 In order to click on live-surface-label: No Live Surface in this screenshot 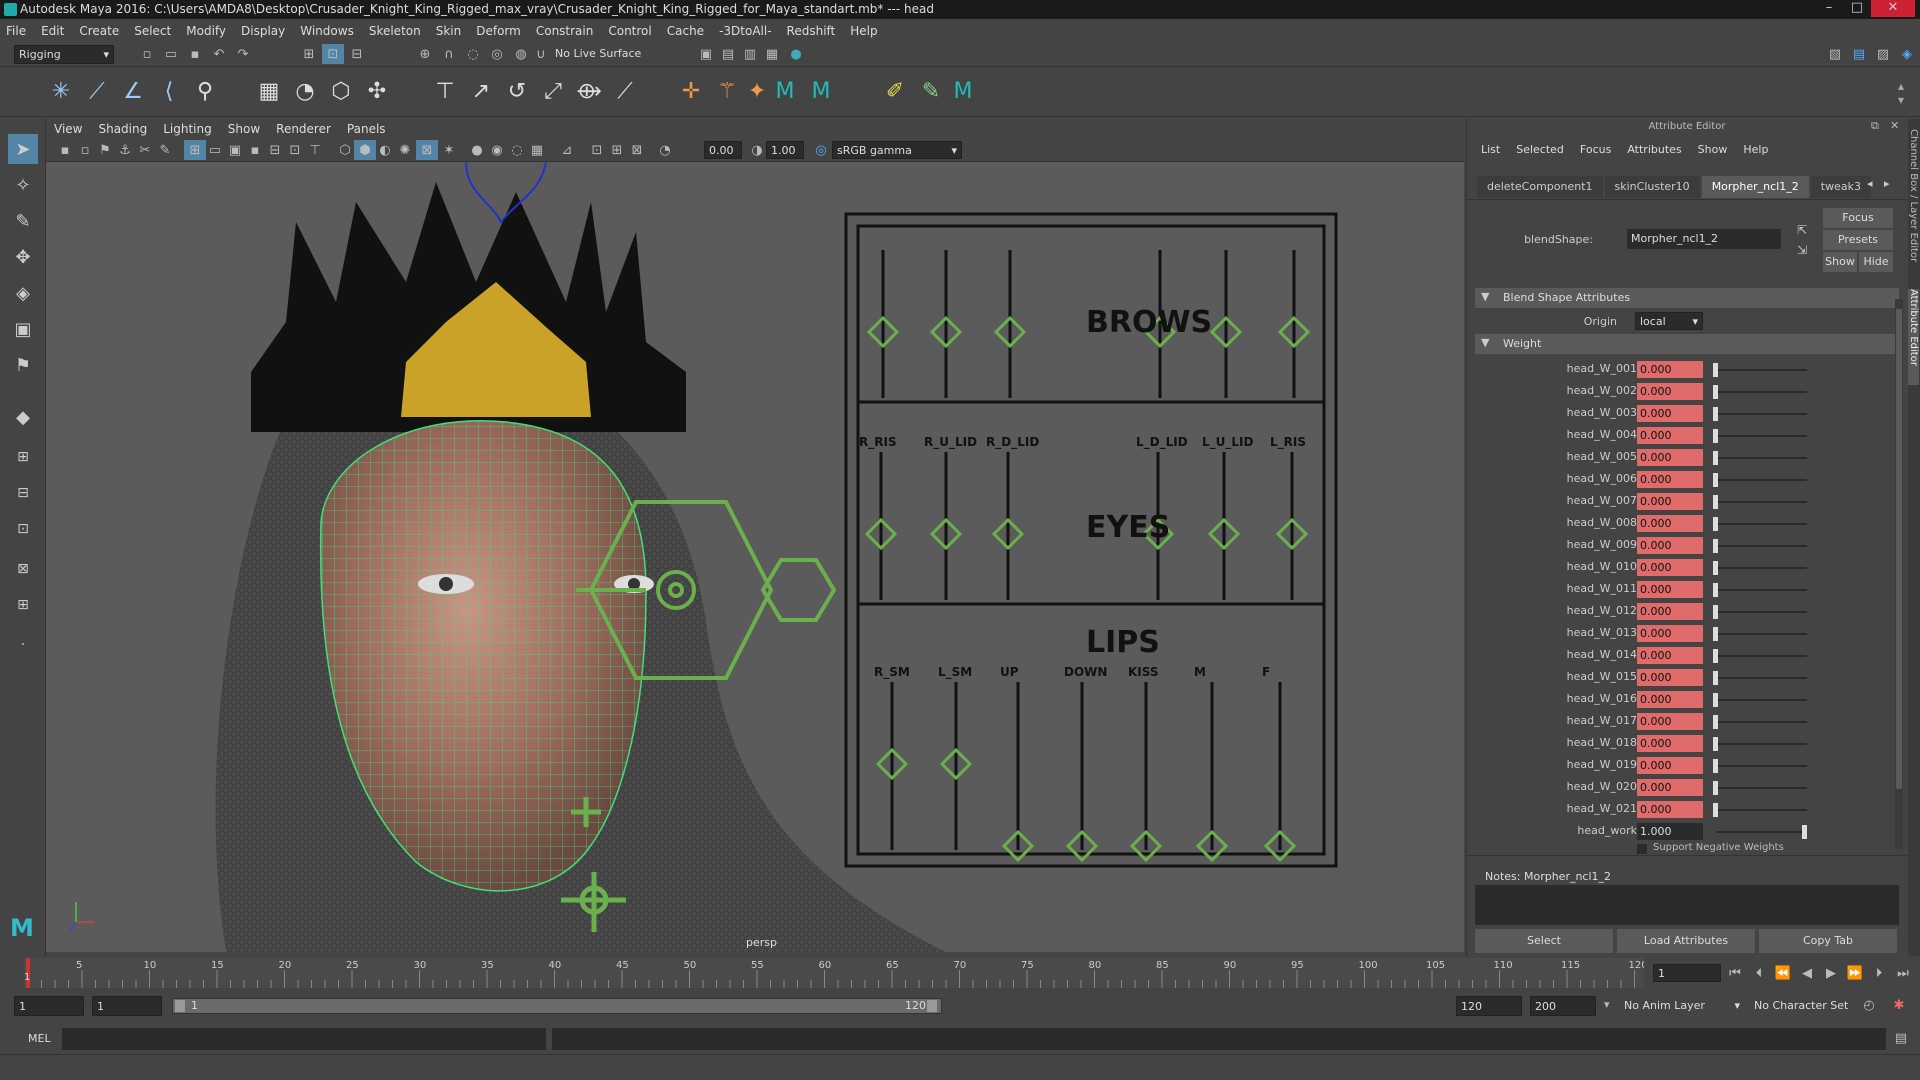, I will do `click(600, 53)`.